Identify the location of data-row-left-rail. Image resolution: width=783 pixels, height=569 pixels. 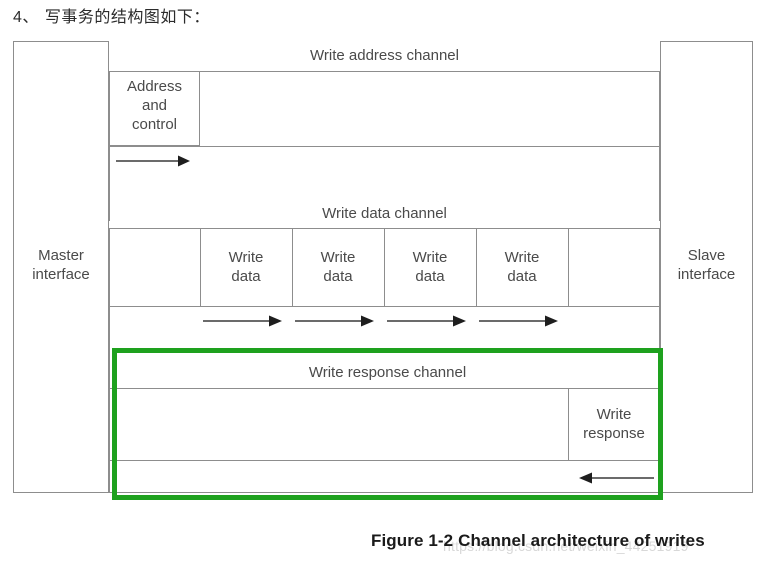
(109, 267).